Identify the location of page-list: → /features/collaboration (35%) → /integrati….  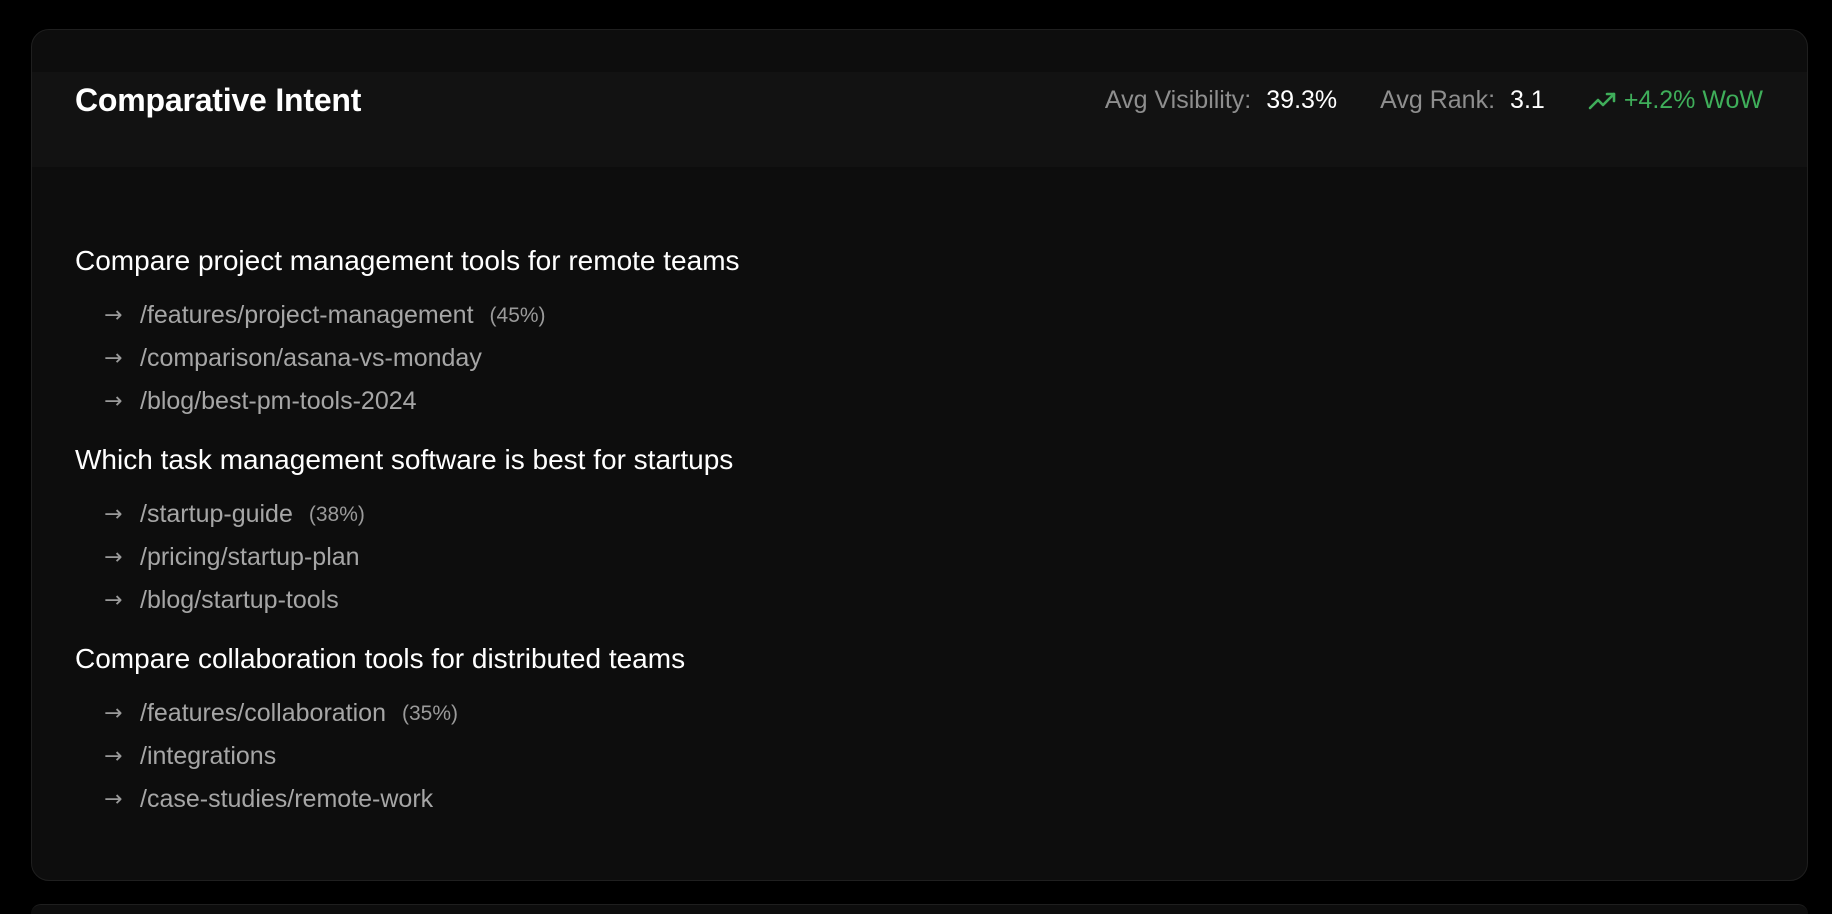
(875, 756).